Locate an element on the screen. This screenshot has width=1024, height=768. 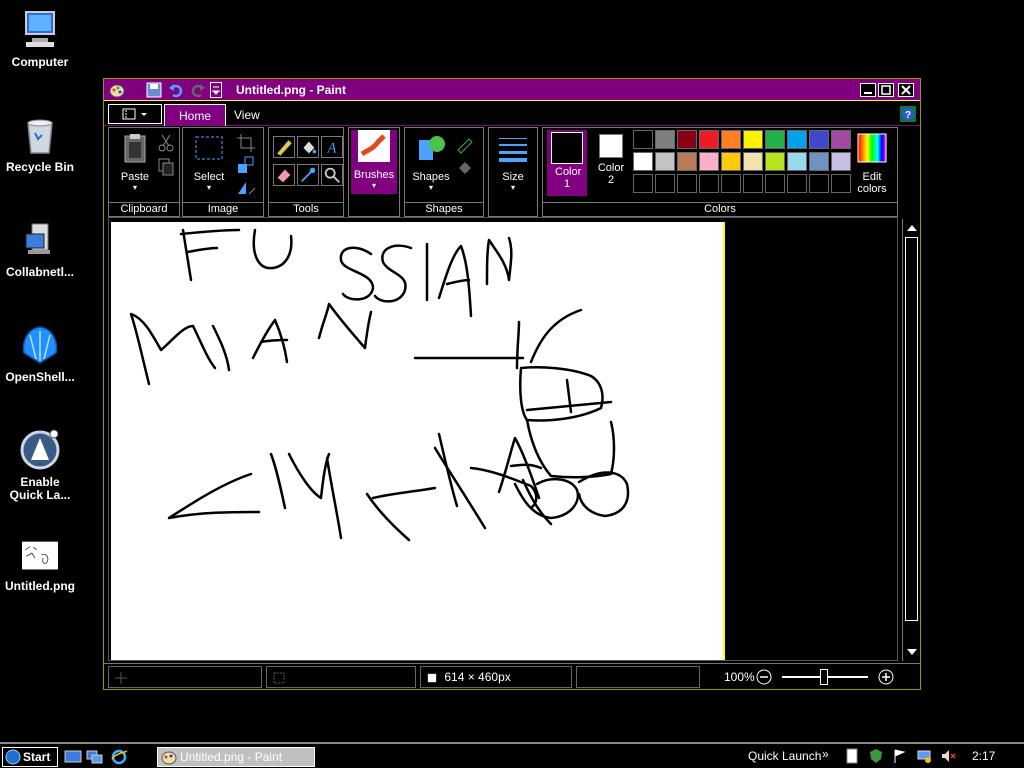
rotate-icon is located at coordinates (246, 187).